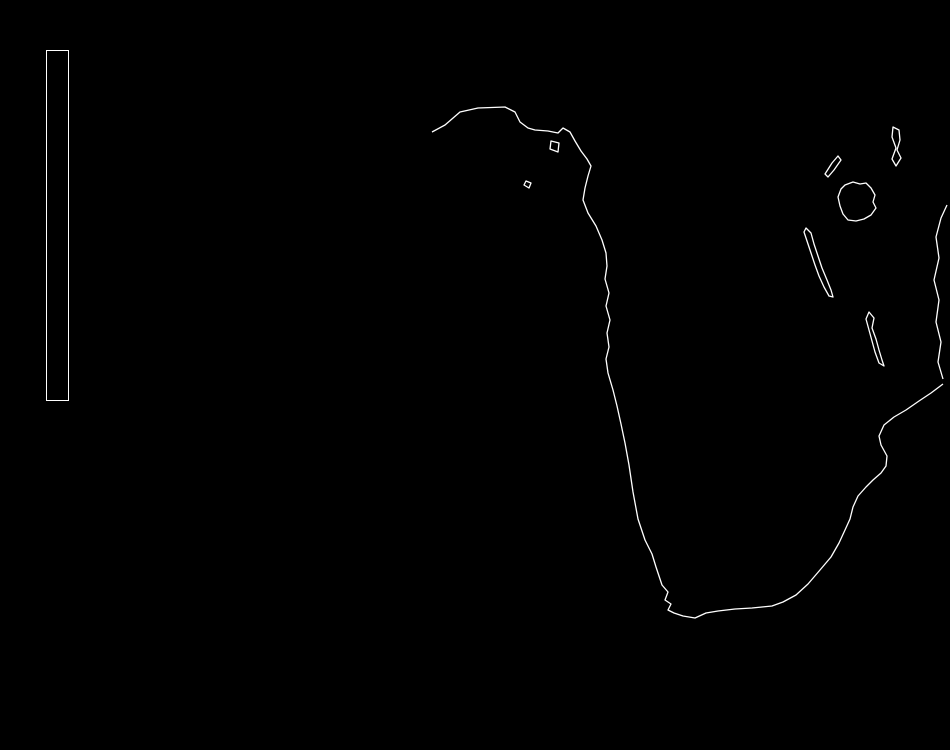  What do you see at coordinates (57, 225) in the screenshot?
I see `colorbar` at bounding box center [57, 225].